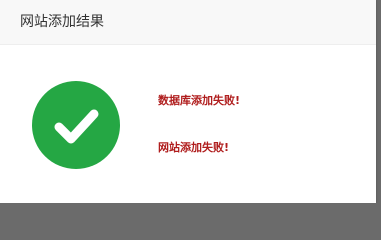  Describe the element at coordinates (199, 100) in the screenshot. I see `database-add-failed-message: 数据库添加失败!` at that location.